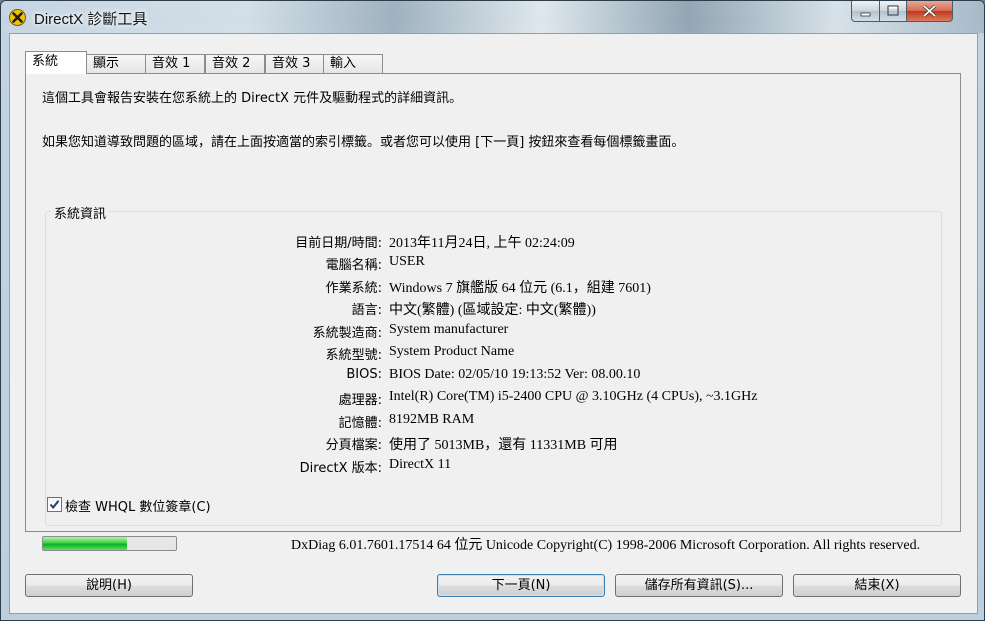 The width and height of the screenshot is (985, 621). Describe the element at coordinates (353, 445) in the screenshot. I see `info-label: 分頁檔案:` at that location.